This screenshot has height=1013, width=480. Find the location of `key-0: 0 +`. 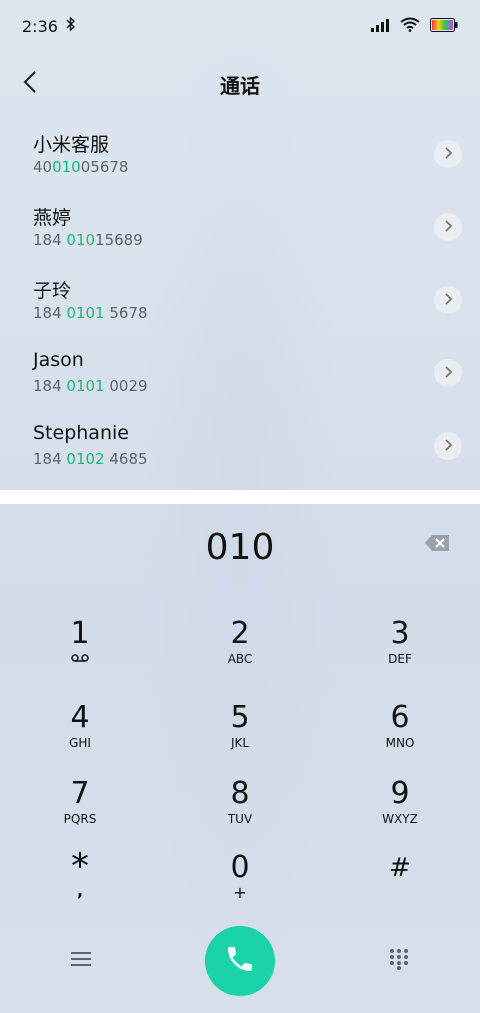

key-0: 0 + is located at coordinates (240, 885).